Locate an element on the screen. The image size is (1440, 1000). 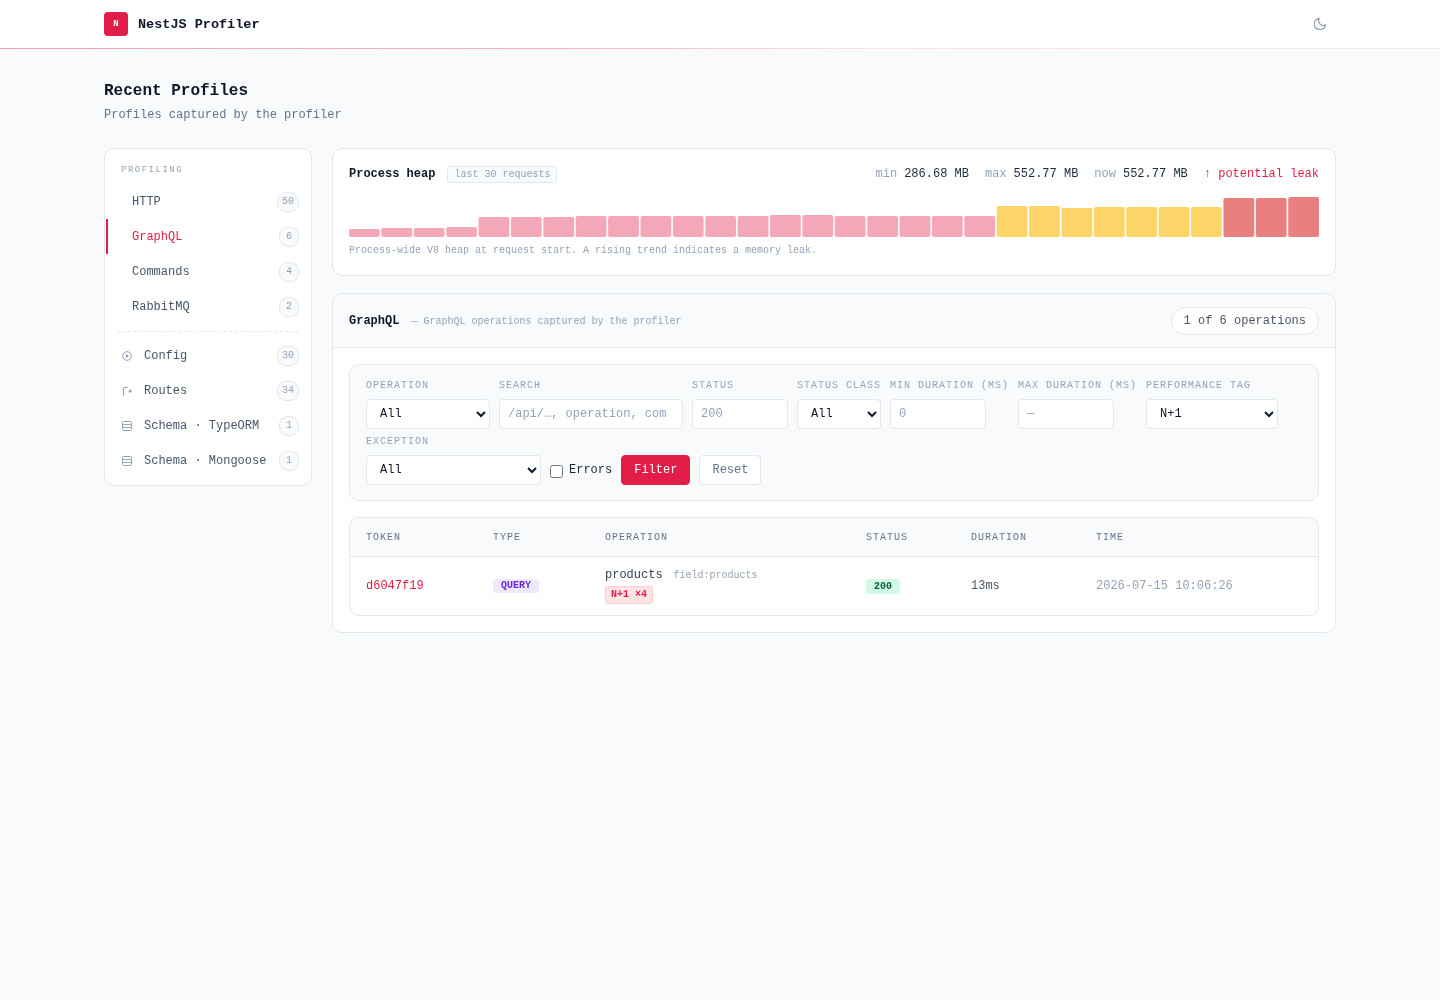
column-header: STATUS is located at coordinates (887, 537).